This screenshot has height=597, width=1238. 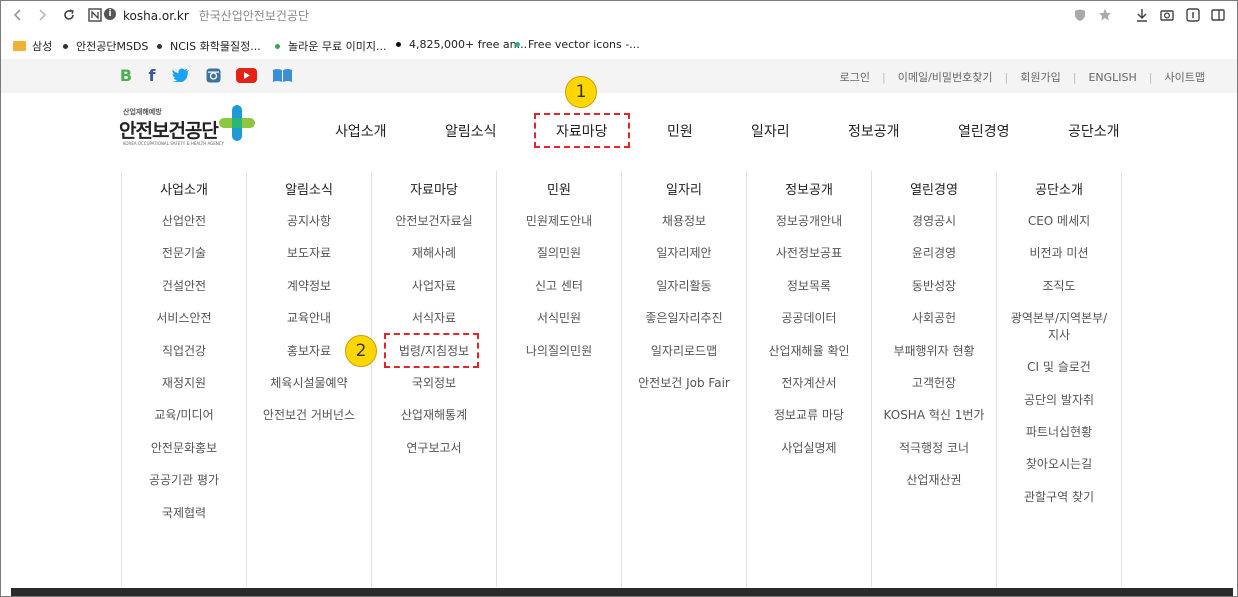 I want to click on menu-column-heading: 자료마당, so click(x=434, y=188).